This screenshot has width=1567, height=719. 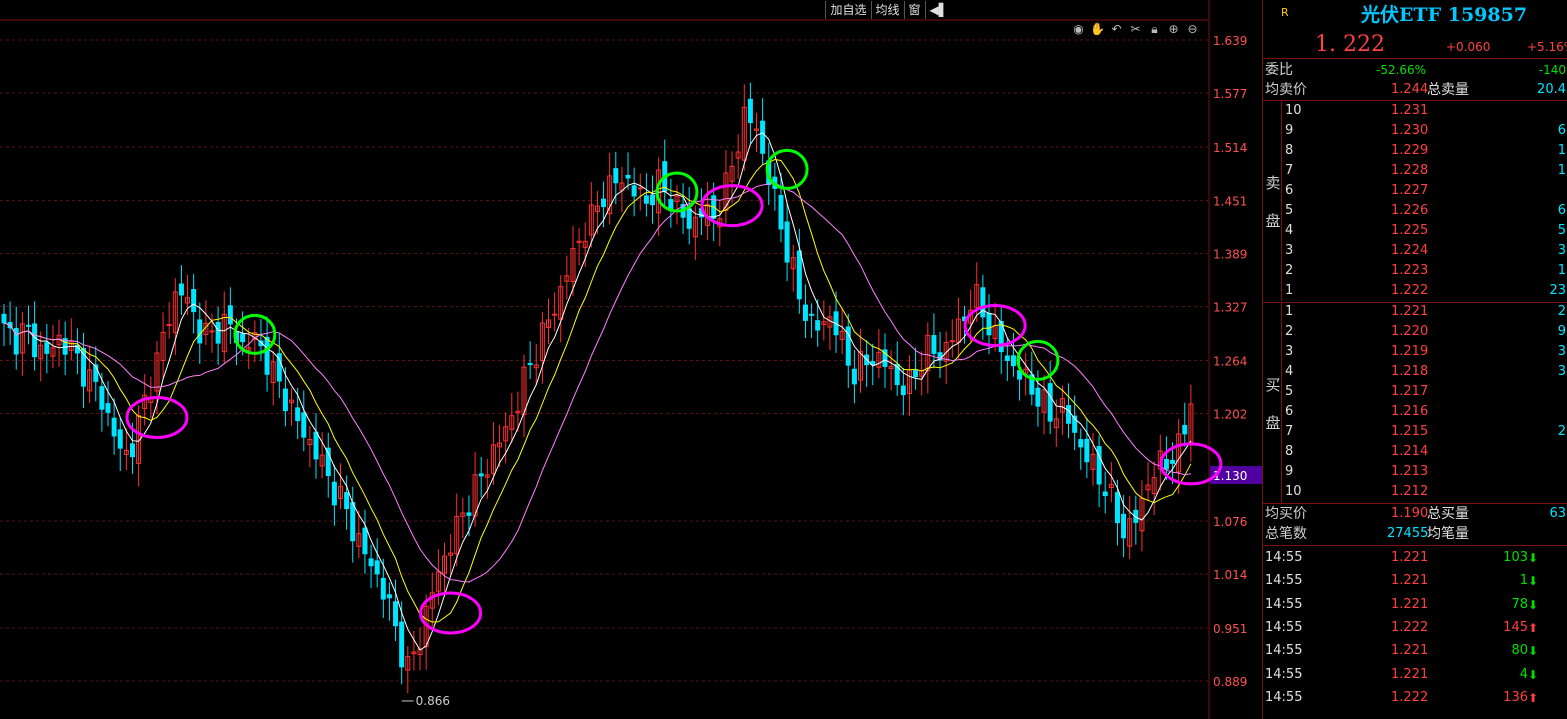 What do you see at coordinates (1561, 270) in the screenshot?
I see `sell-volume: 1` at bounding box center [1561, 270].